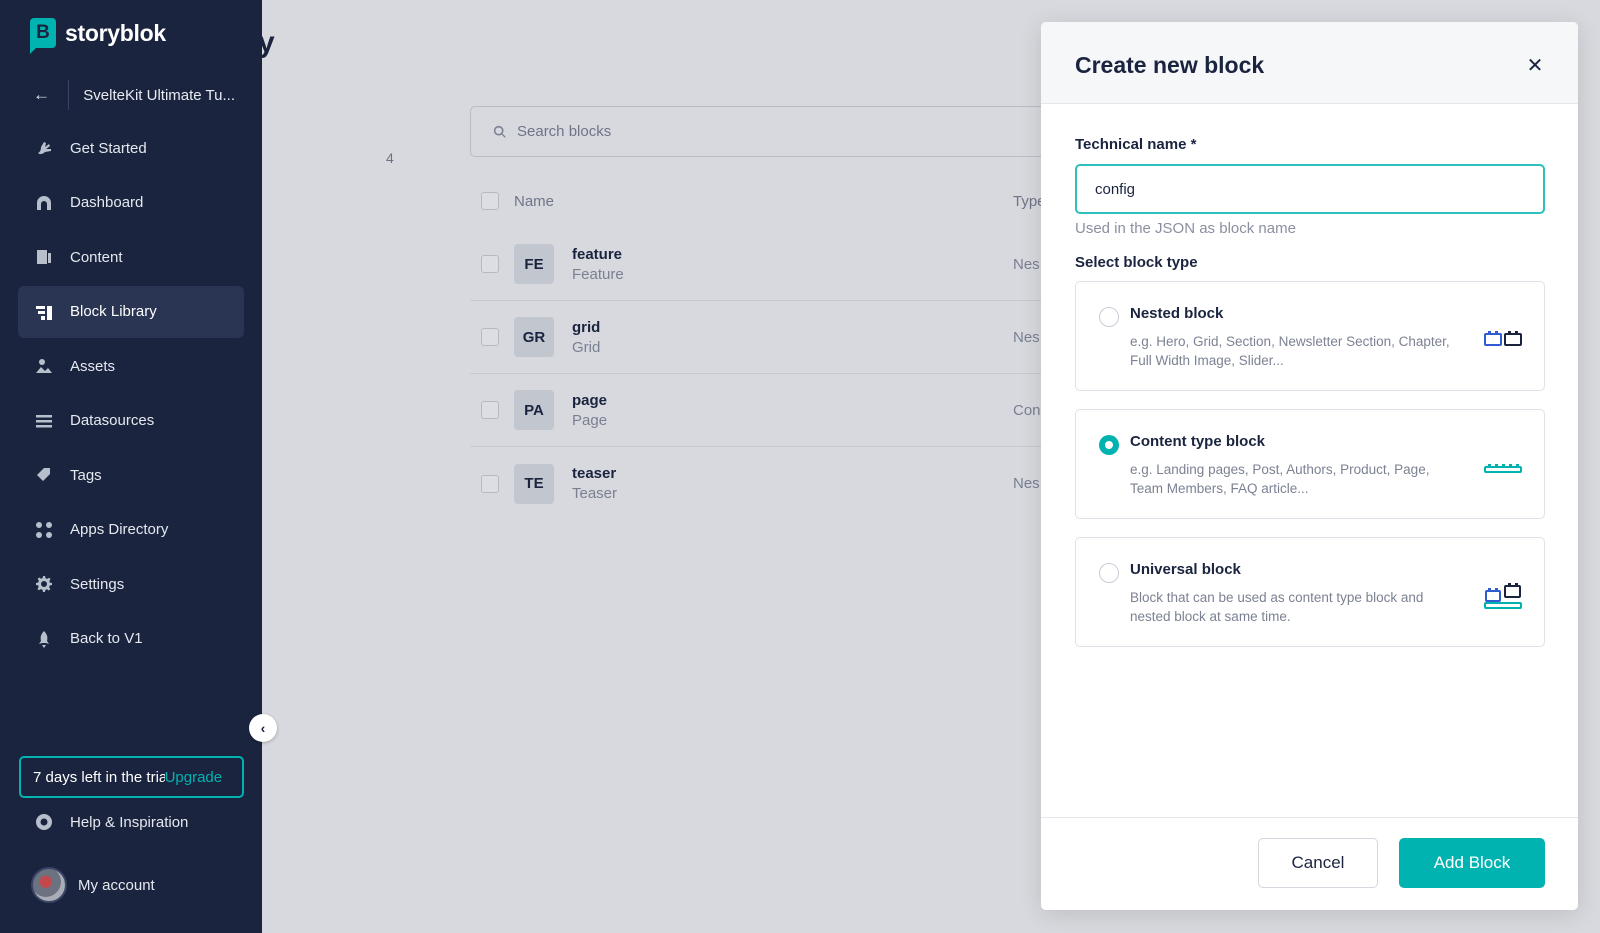  I want to click on nav-label: Apps Directory, so click(119, 529).